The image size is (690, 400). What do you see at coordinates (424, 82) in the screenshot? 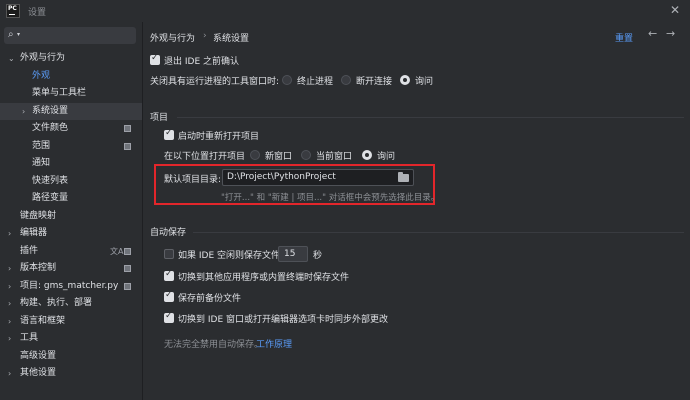
I see `close-tool-option-ask: 询问` at bounding box center [424, 82].